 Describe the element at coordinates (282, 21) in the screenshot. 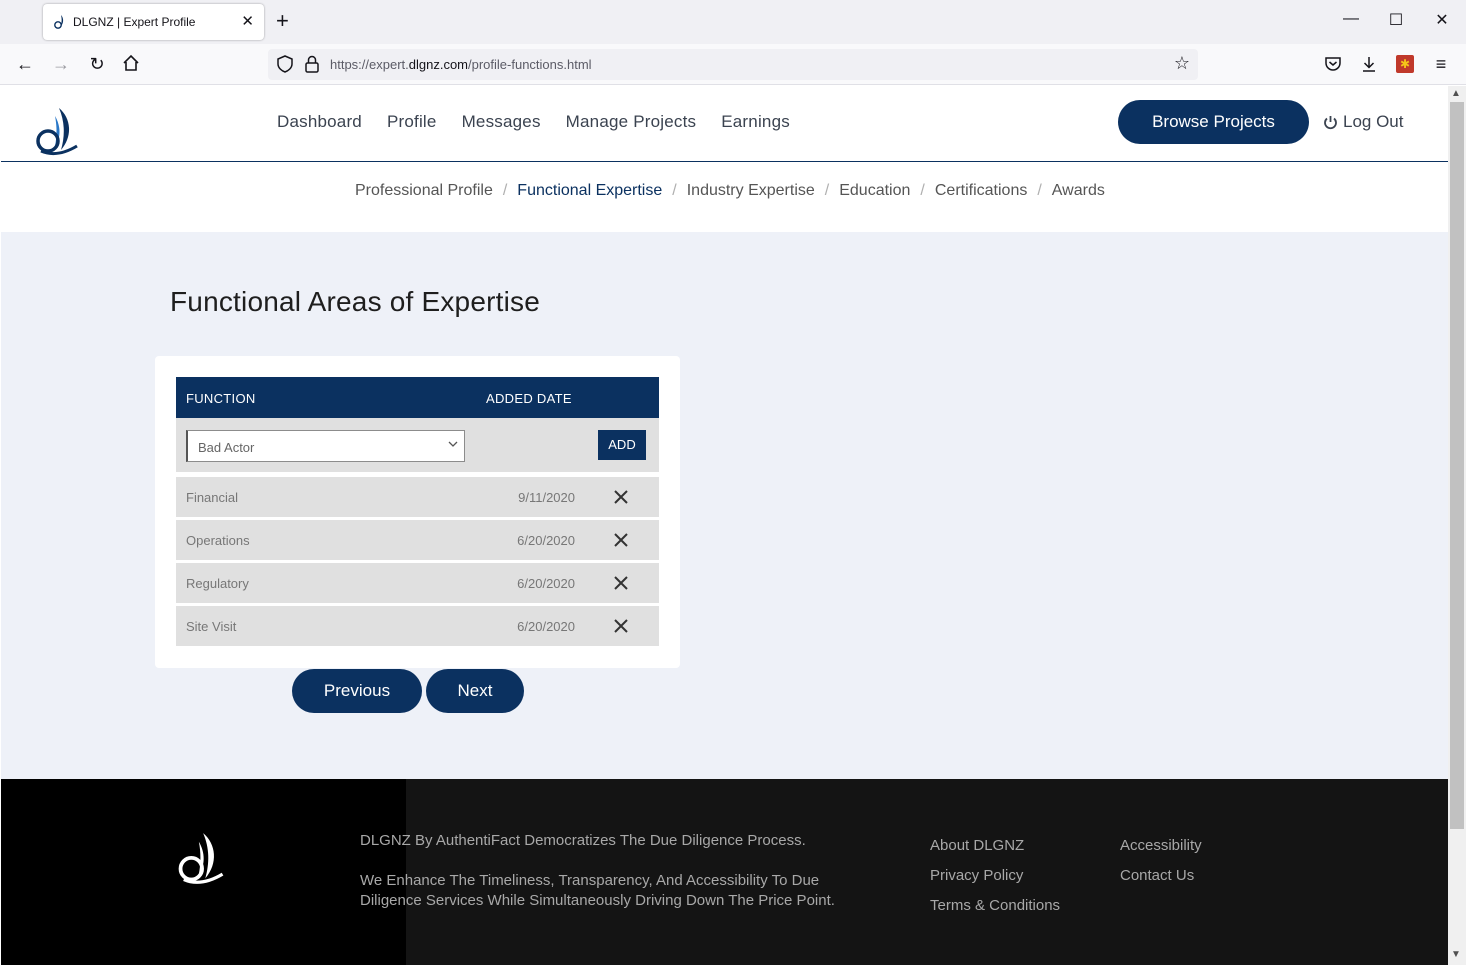

I see `new-tab-icon: +` at that location.